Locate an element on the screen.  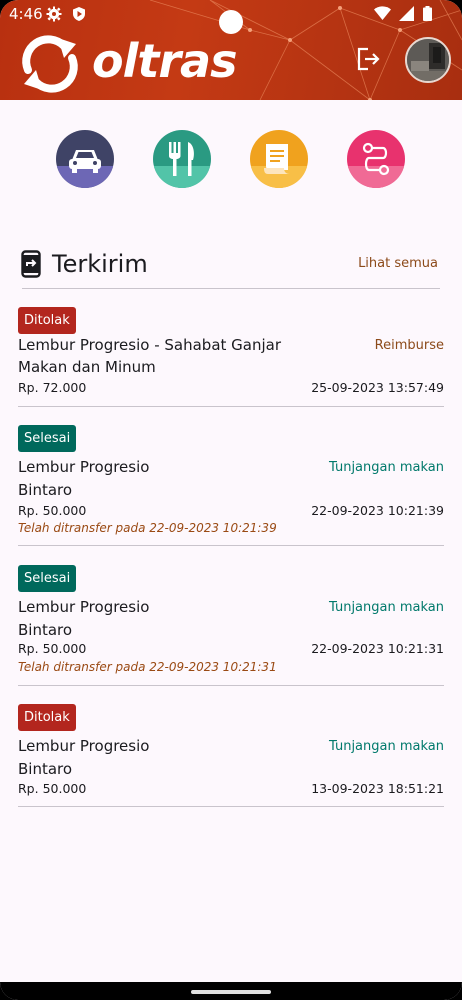
item-datetime: 13-09-2023 18:51:21 is located at coordinates (377, 788).